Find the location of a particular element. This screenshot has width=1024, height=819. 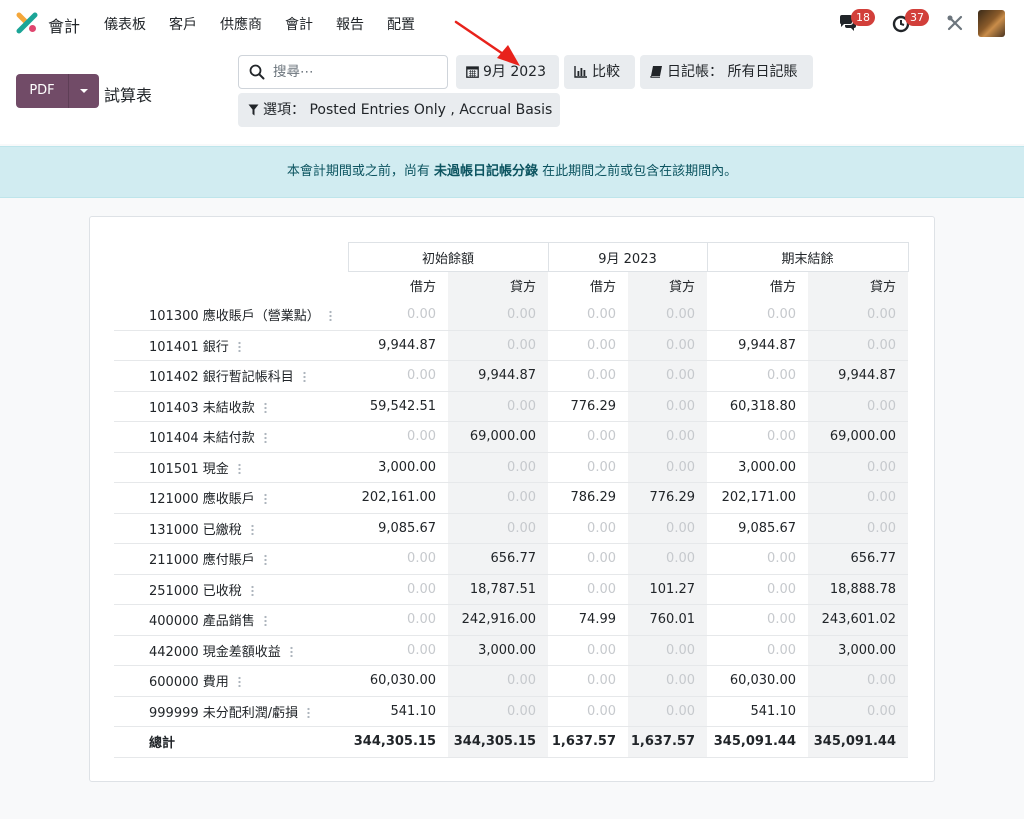

account-cell: 101402 銀行暫記帳科目 is located at coordinates (231, 376).